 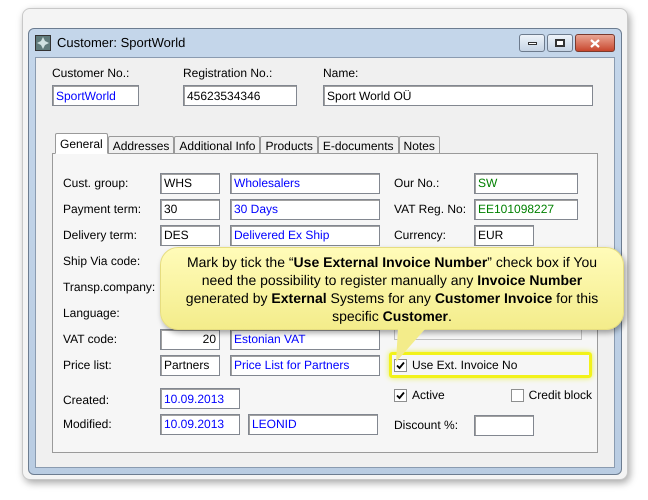 I want to click on close-icon, so click(x=595, y=43).